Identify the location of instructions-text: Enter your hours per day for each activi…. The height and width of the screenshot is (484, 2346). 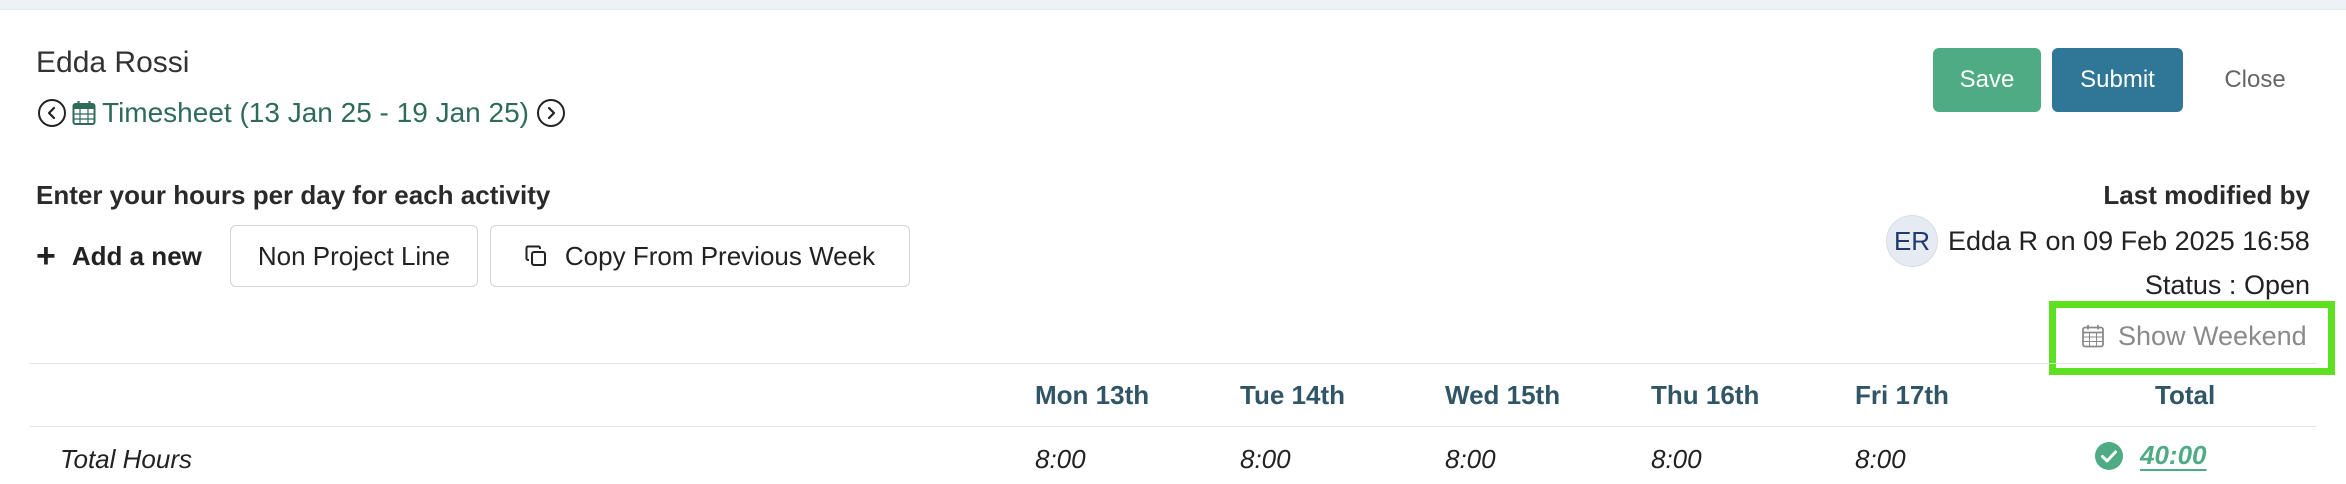
(293, 195).